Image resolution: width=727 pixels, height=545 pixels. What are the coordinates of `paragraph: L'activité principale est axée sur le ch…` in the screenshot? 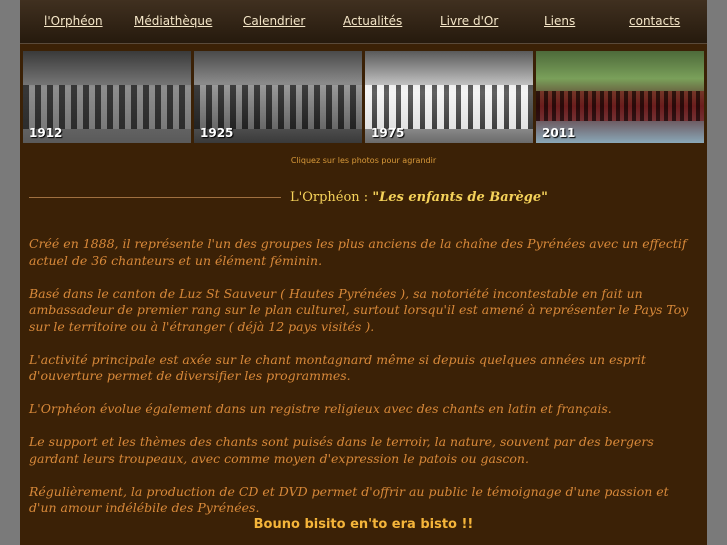 It's located at (337, 367).